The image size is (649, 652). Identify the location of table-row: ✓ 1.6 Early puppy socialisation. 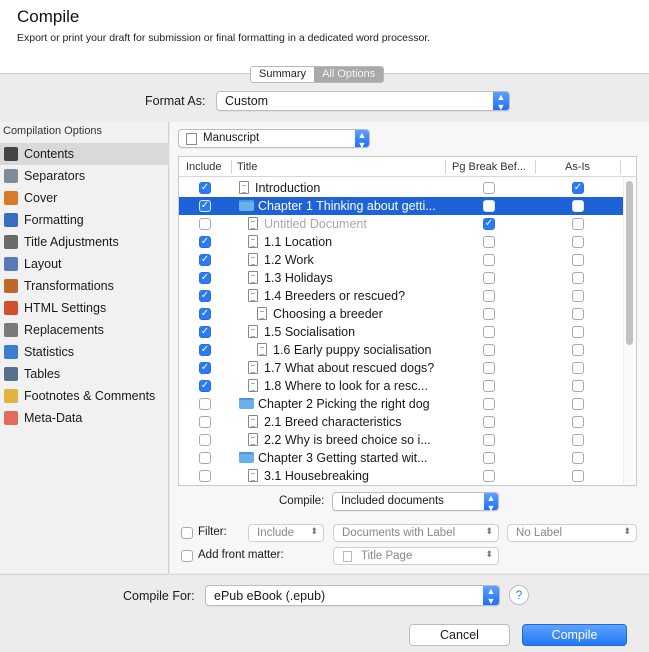
(401, 350).